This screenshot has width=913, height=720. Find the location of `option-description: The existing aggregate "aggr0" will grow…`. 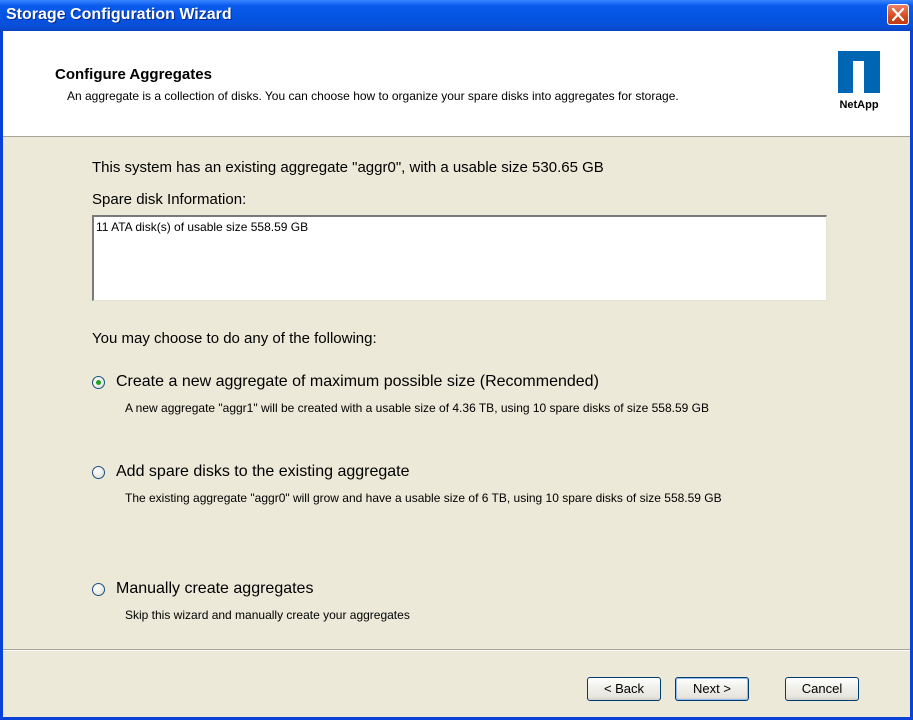

option-description: The existing aggregate "aggr0" will grow… is located at coordinates (423, 498).